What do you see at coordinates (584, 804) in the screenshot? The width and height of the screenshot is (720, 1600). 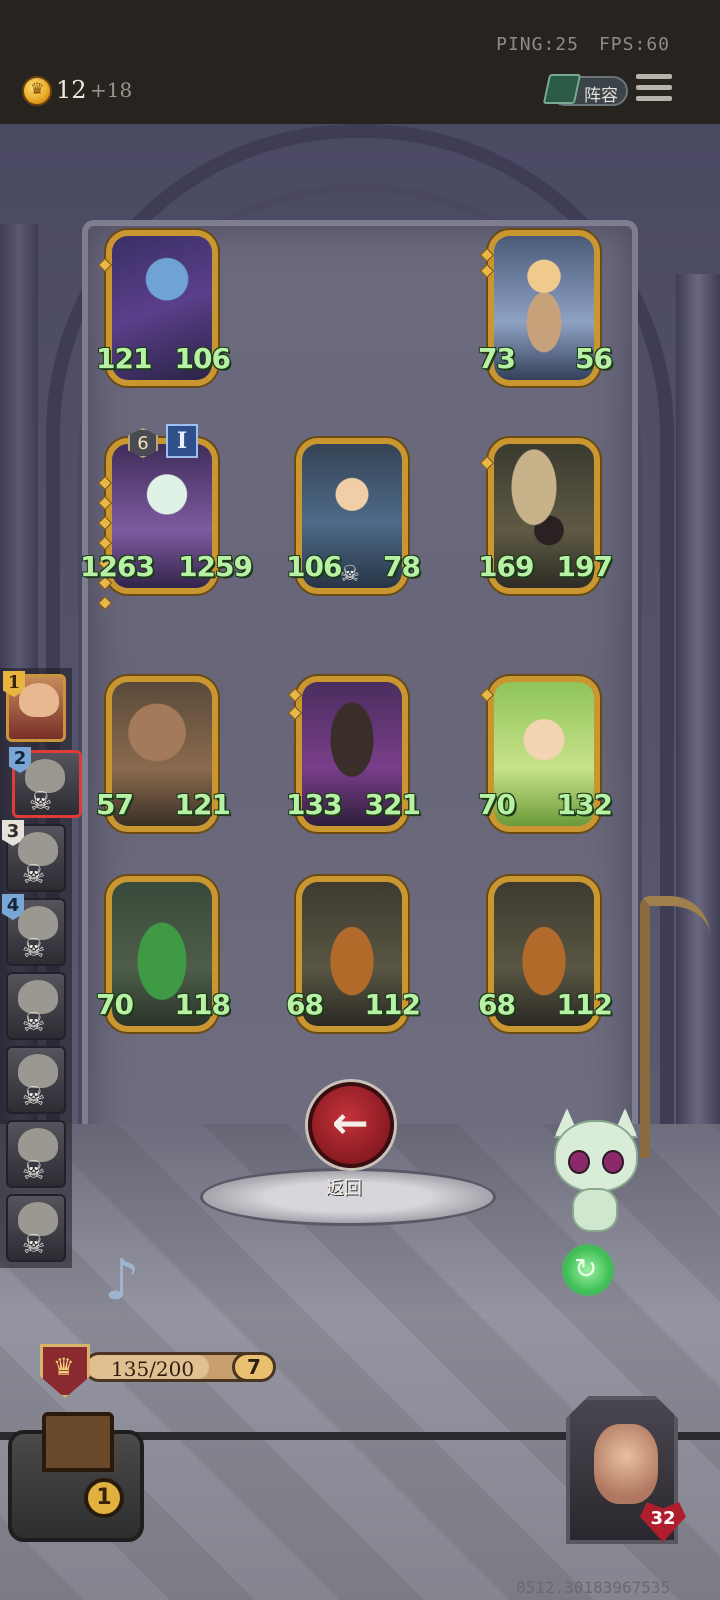 I see `health-stat: 132` at bounding box center [584, 804].